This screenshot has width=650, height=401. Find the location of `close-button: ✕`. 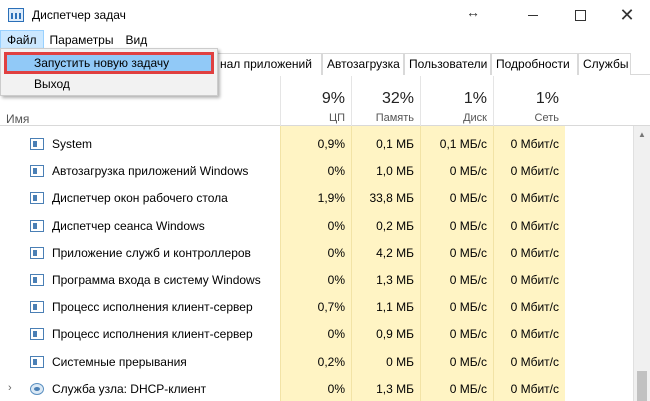

close-button: ✕ is located at coordinates (627, 15).